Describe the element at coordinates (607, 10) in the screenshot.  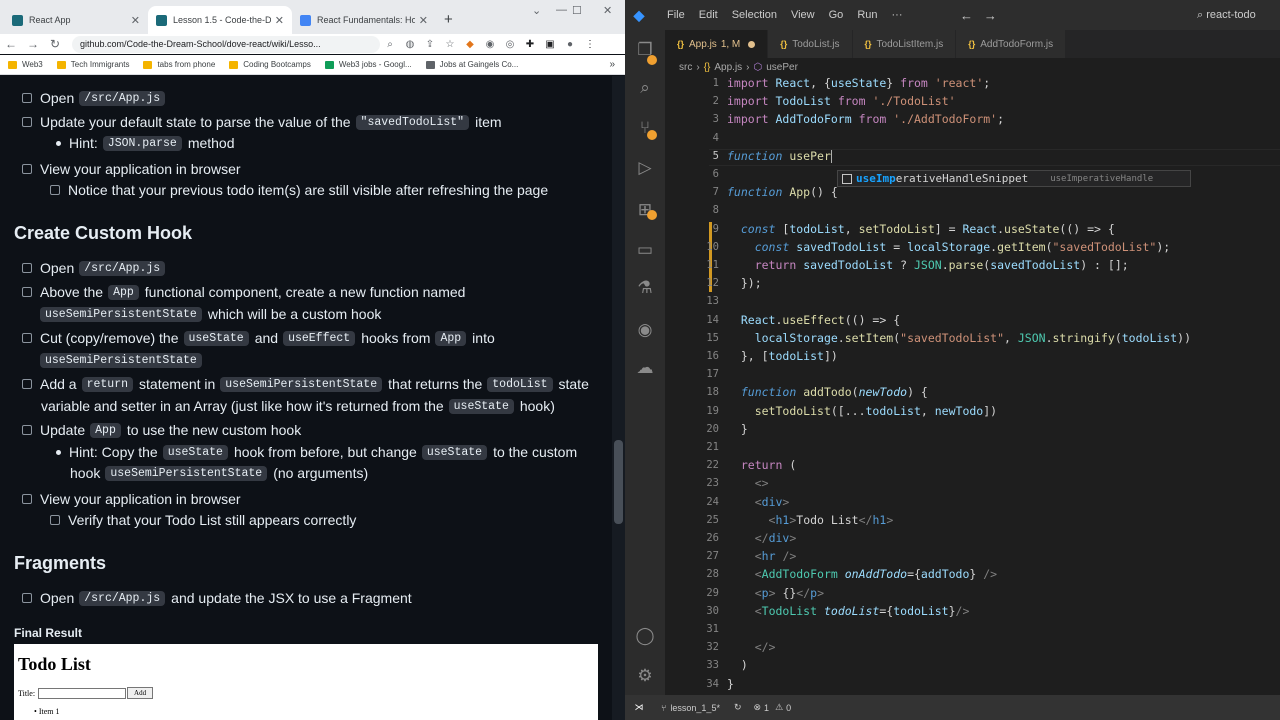
I see `window-close-icon: ✕` at that location.